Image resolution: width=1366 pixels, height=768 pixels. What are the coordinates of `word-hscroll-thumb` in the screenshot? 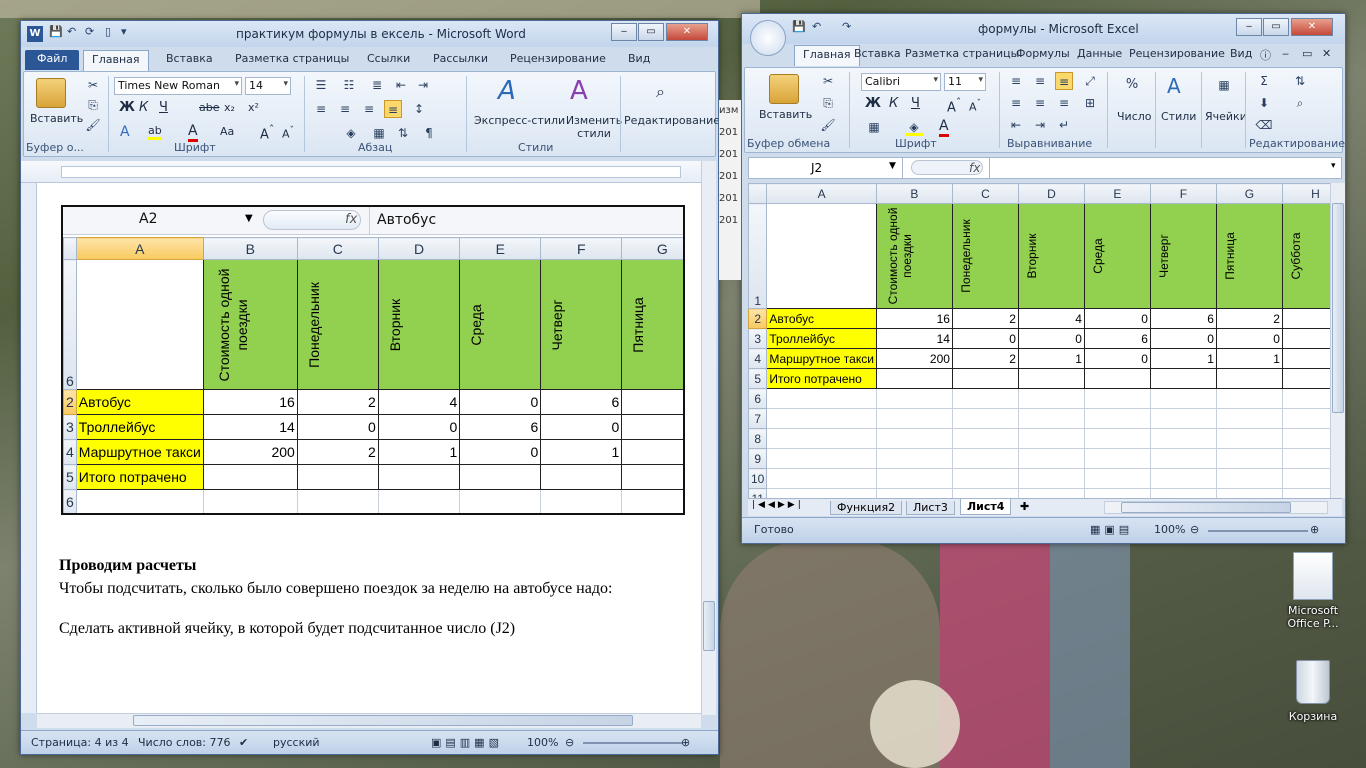 It's located at (383, 720).